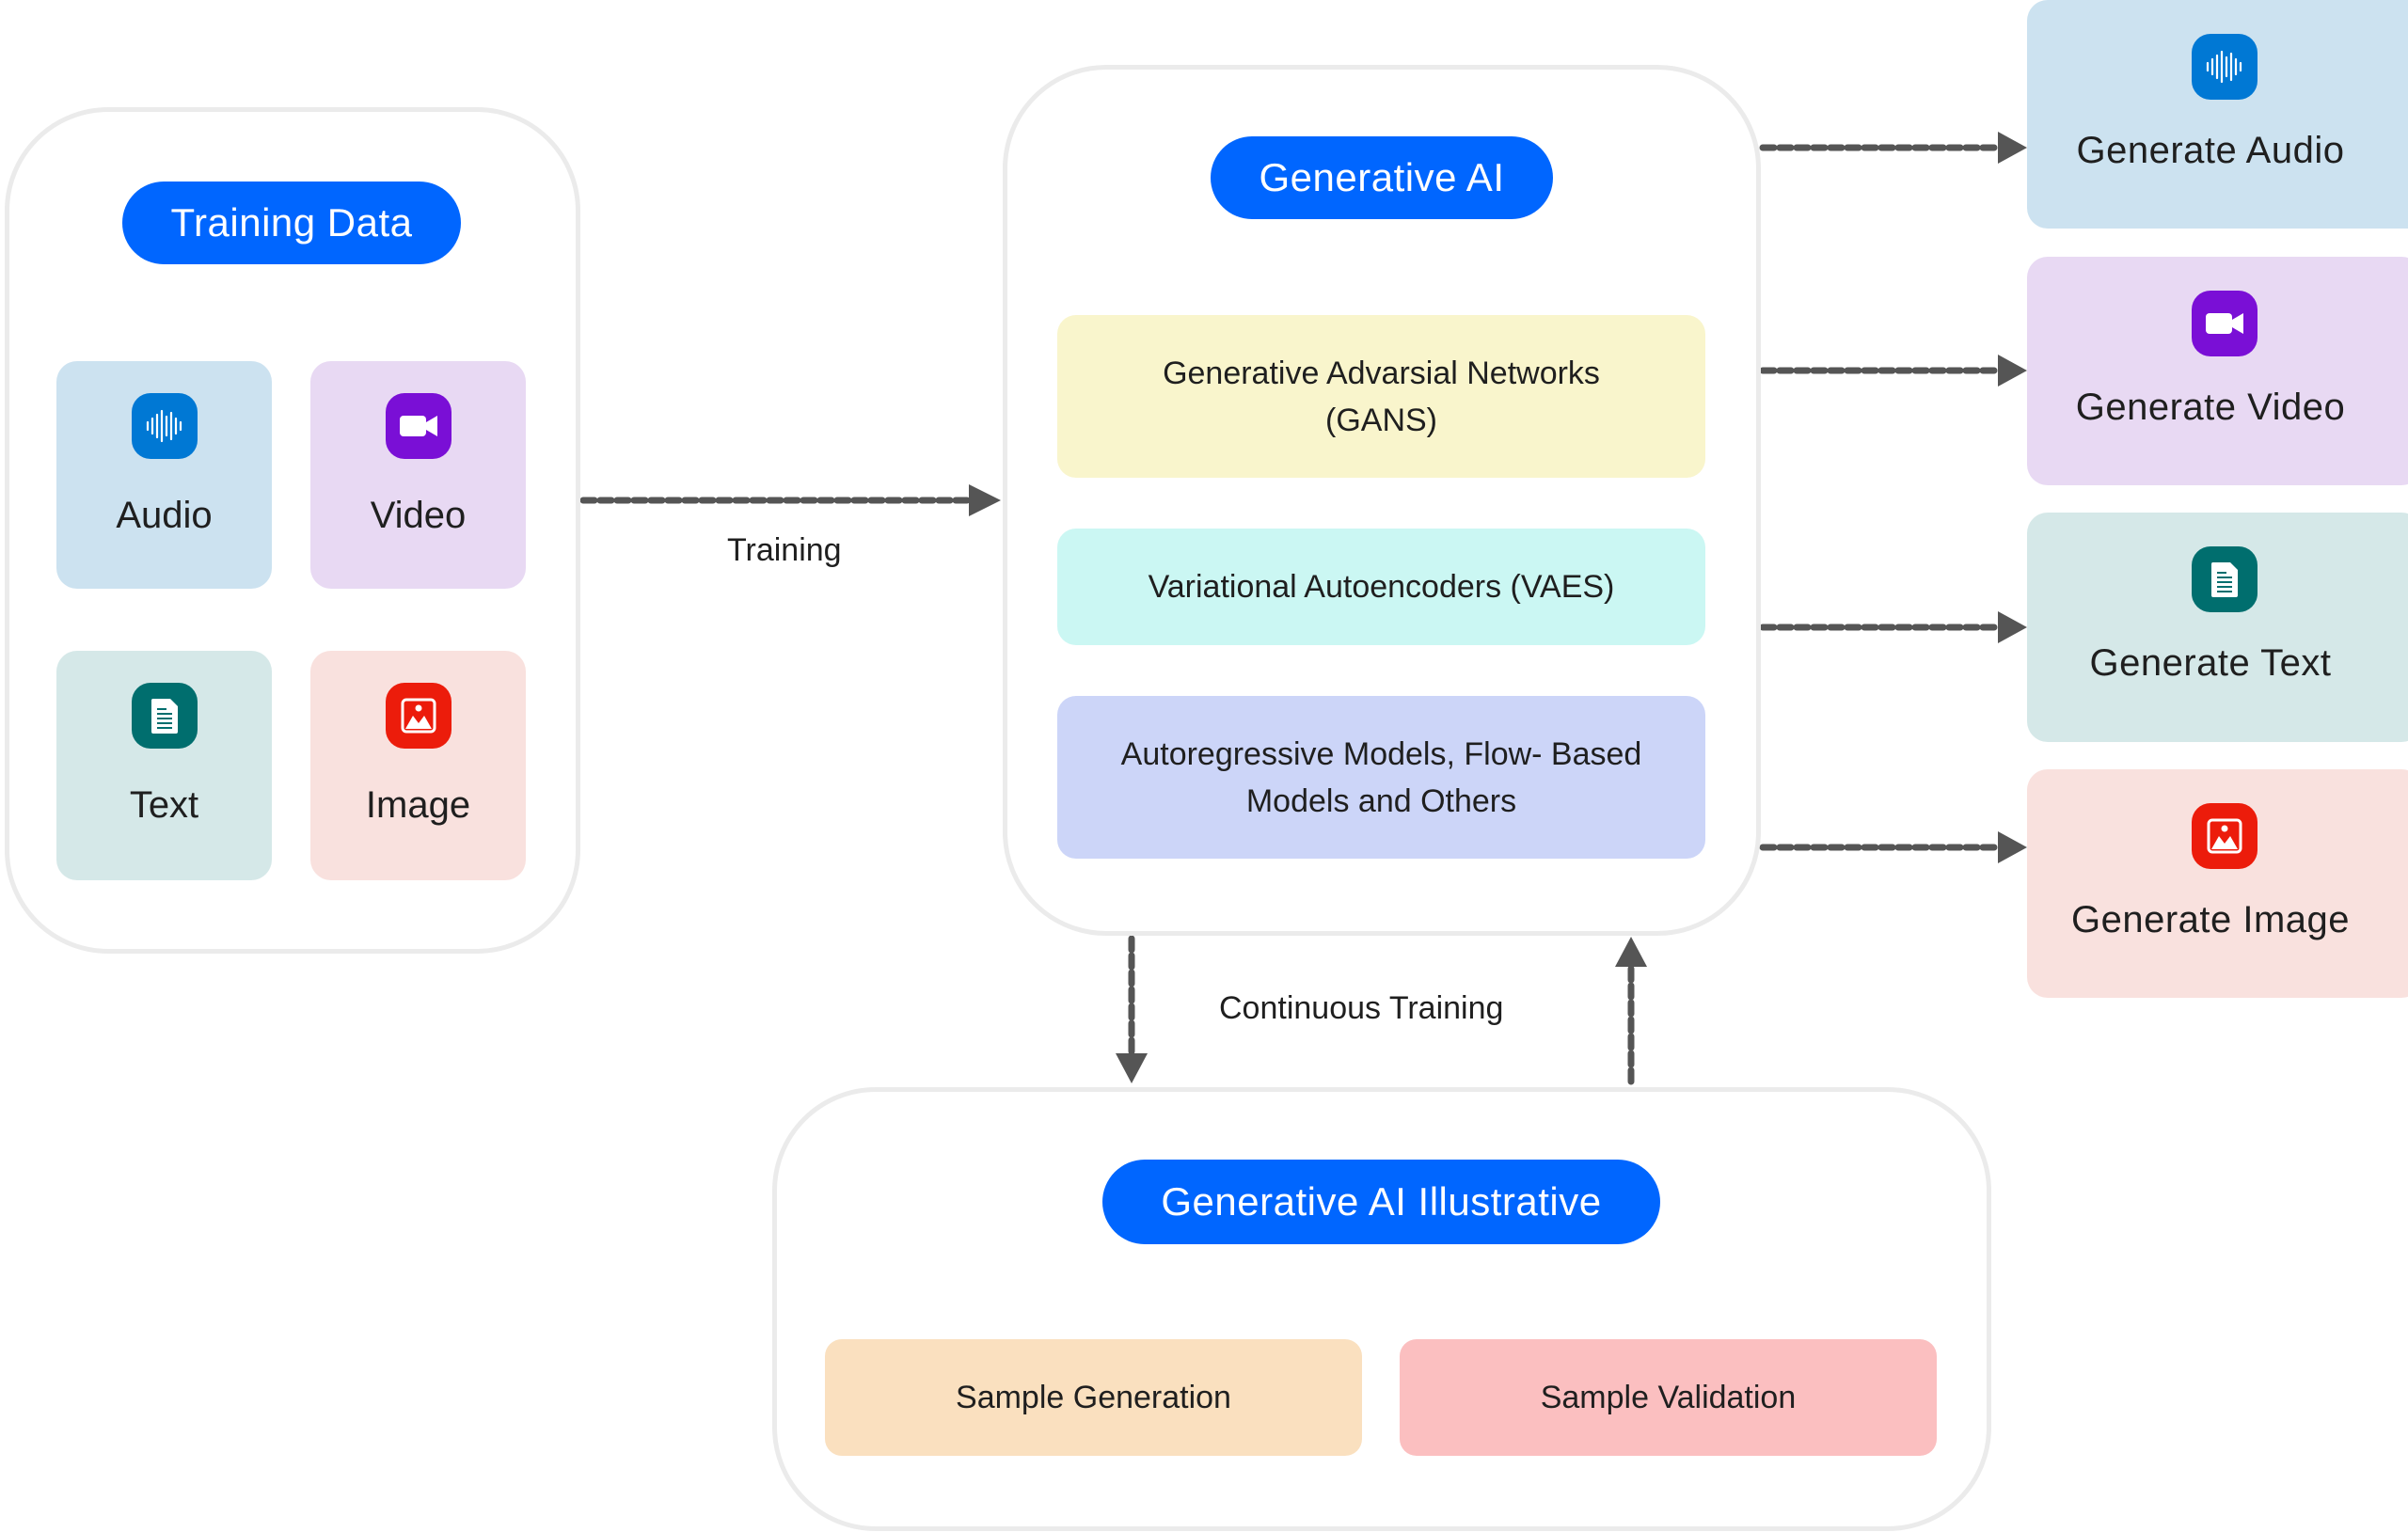 Image resolution: width=2408 pixels, height=1532 pixels. I want to click on generative-ai-illustrative-panel, so click(1382, 1309).